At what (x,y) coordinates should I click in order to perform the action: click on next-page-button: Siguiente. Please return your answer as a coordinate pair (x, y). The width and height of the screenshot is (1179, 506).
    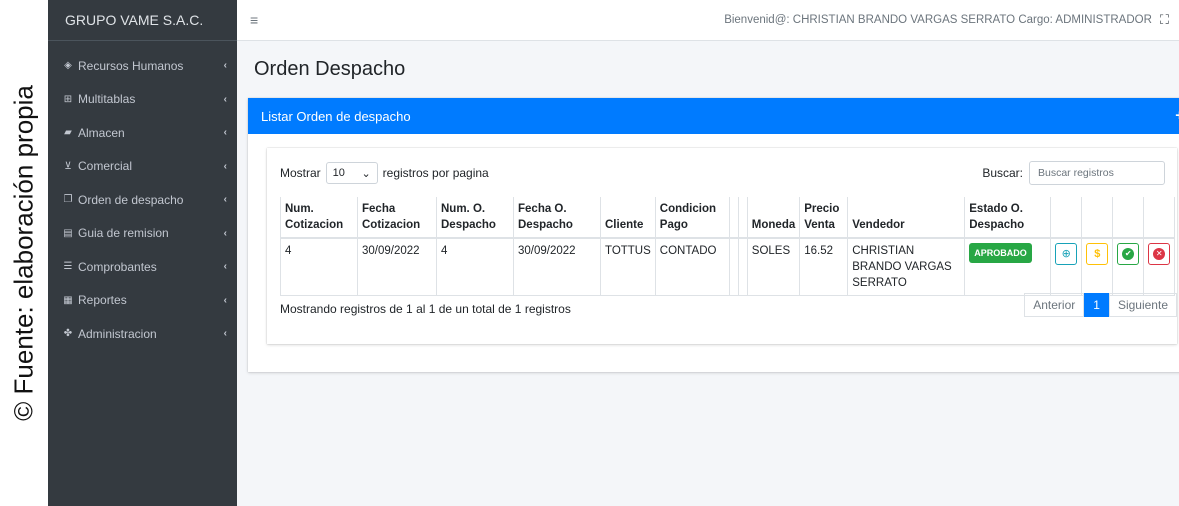
    Looking at the image, I should click on (1142, 305).